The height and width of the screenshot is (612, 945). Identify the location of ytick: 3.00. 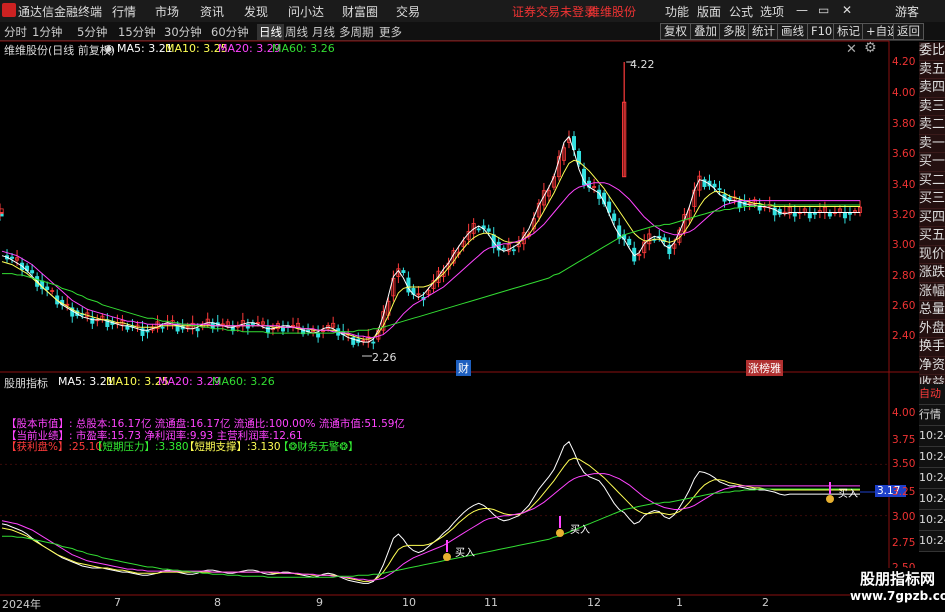
(904, 245).